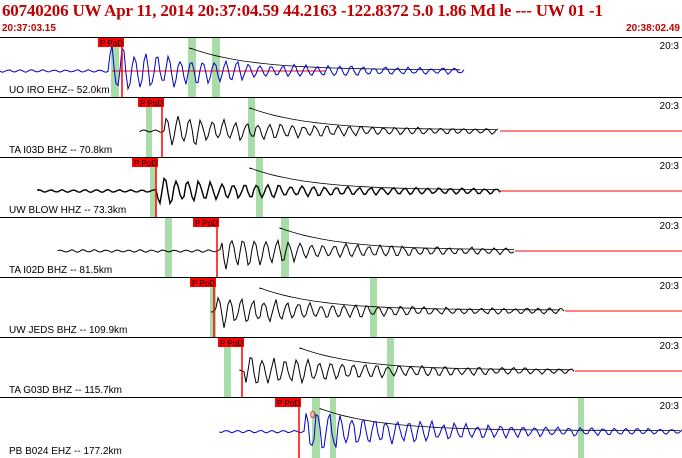 The image size is (682, 458). I want to click on end-time: 20:38:02.49, so click(653, 28).